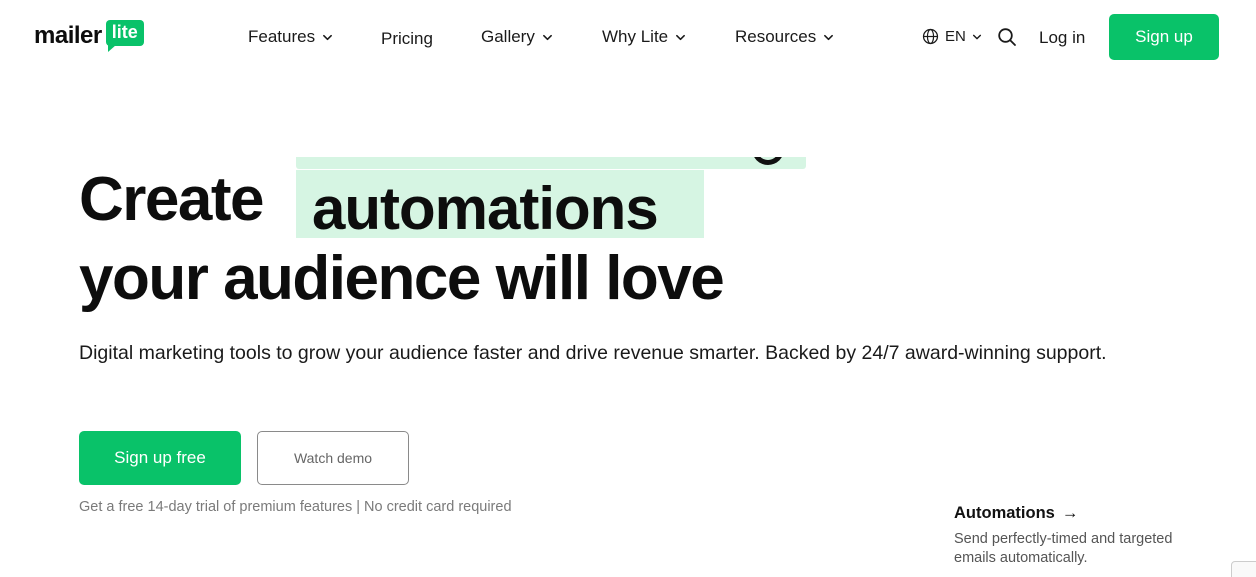  Describe the element at coordinates (508, 36) in the screenshot. I see `nav-item-label: Gallery` at that location.